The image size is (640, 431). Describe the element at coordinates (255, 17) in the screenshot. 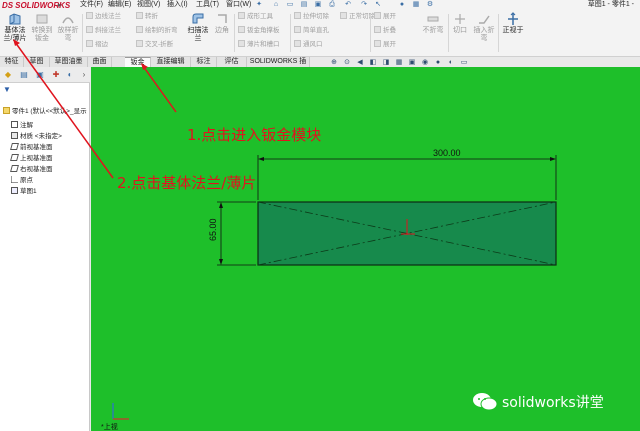

I see `forming-tool-button: 成形工具` at that location.